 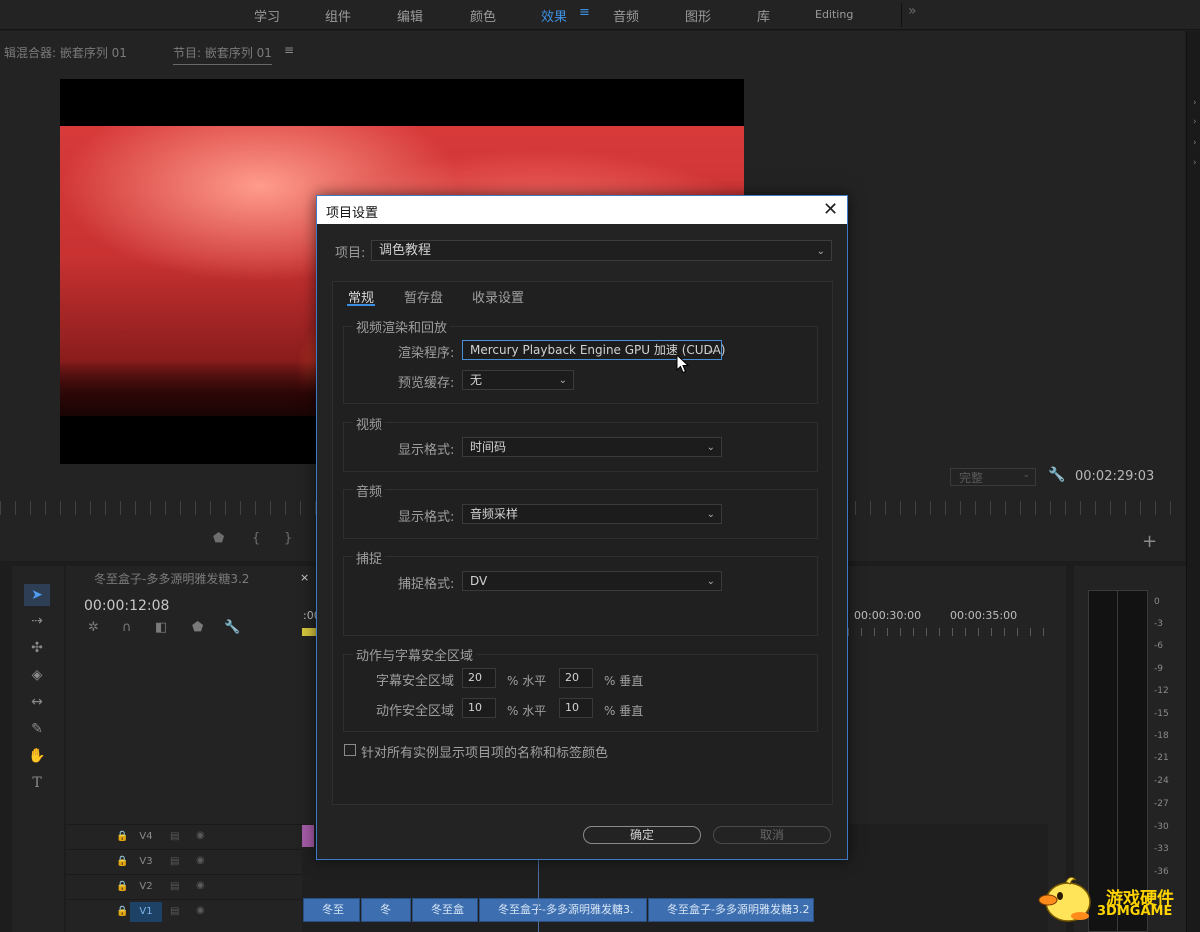 What do you see at coordinates (642, 835) in the screenshot?
I see `ok-button: 确定` at bounding box center [642, 835].